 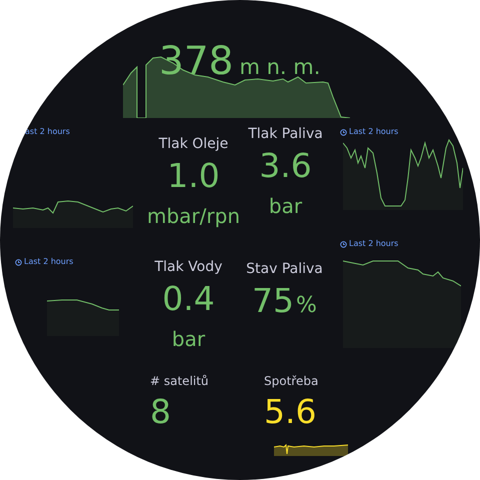 What do you see at coordinates (284, 269) in the screenshot?
I see `stat-title: Stav Paliva` at bounding box center [284, 269].